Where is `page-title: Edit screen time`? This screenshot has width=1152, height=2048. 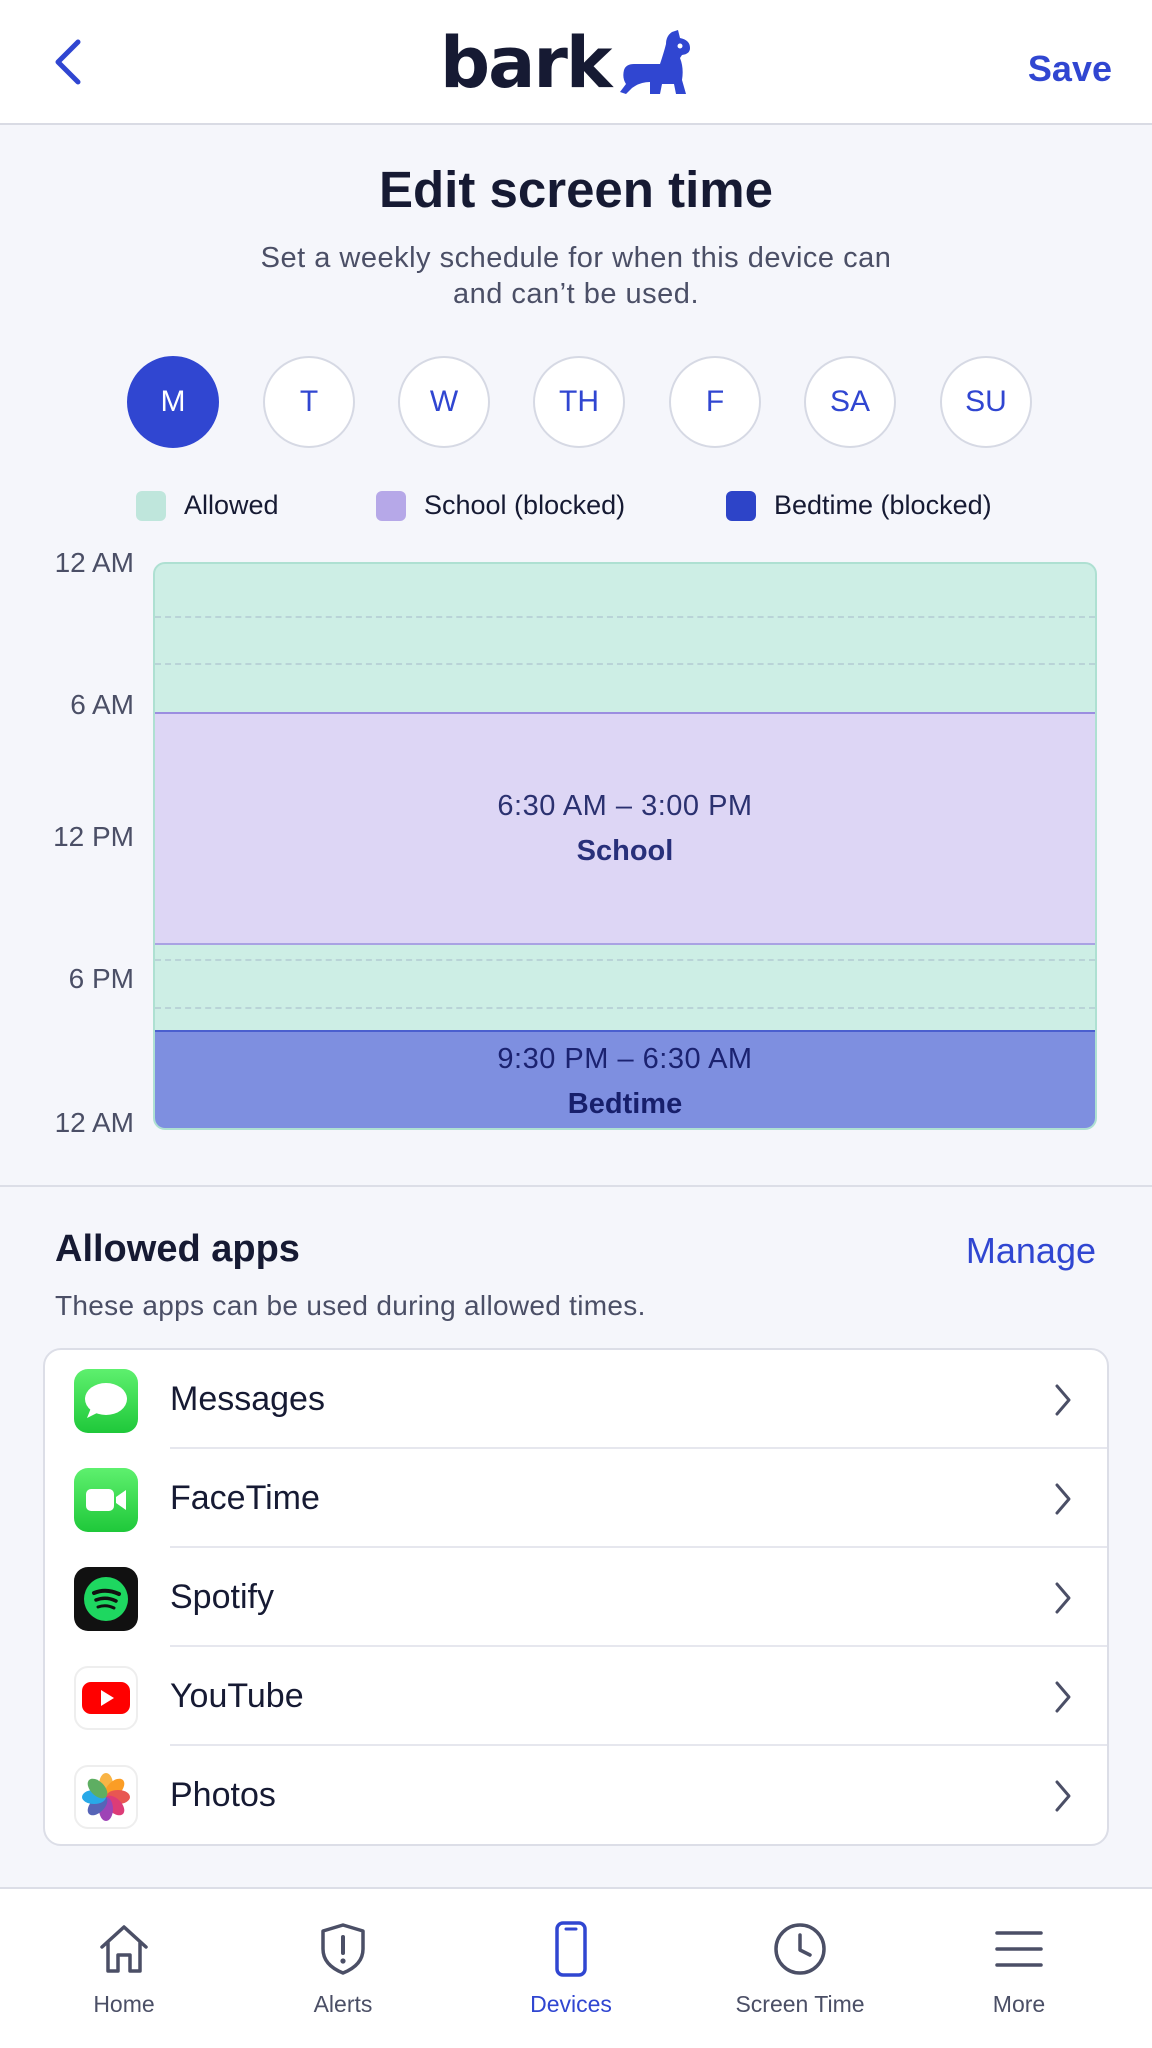 page-title: Edit screen time is located at coordinates (576, 189).